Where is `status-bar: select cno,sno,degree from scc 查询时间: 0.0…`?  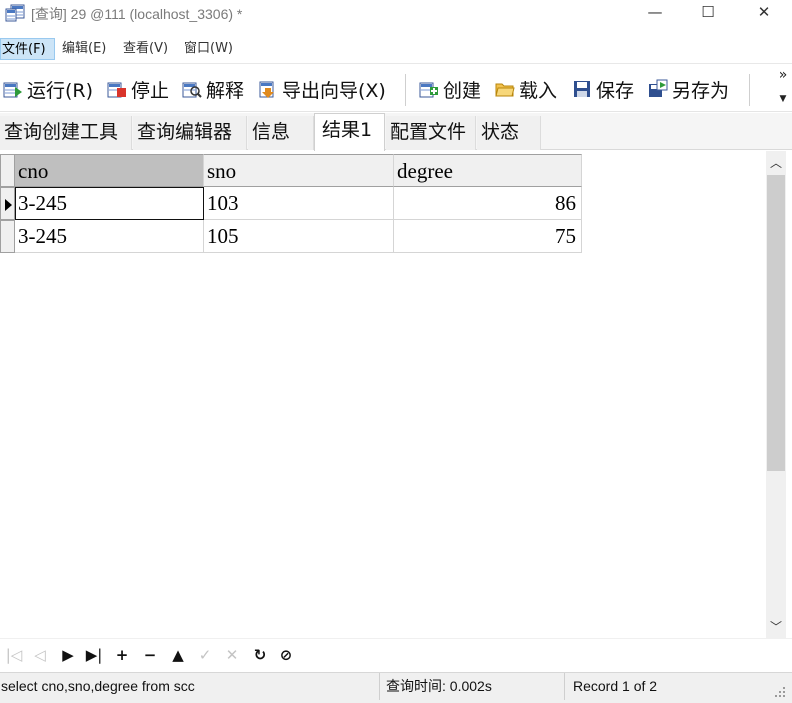 status-bar: select cno,sno,degree from scc 查询时间: 0.0… is located at coordinates (396, 687).